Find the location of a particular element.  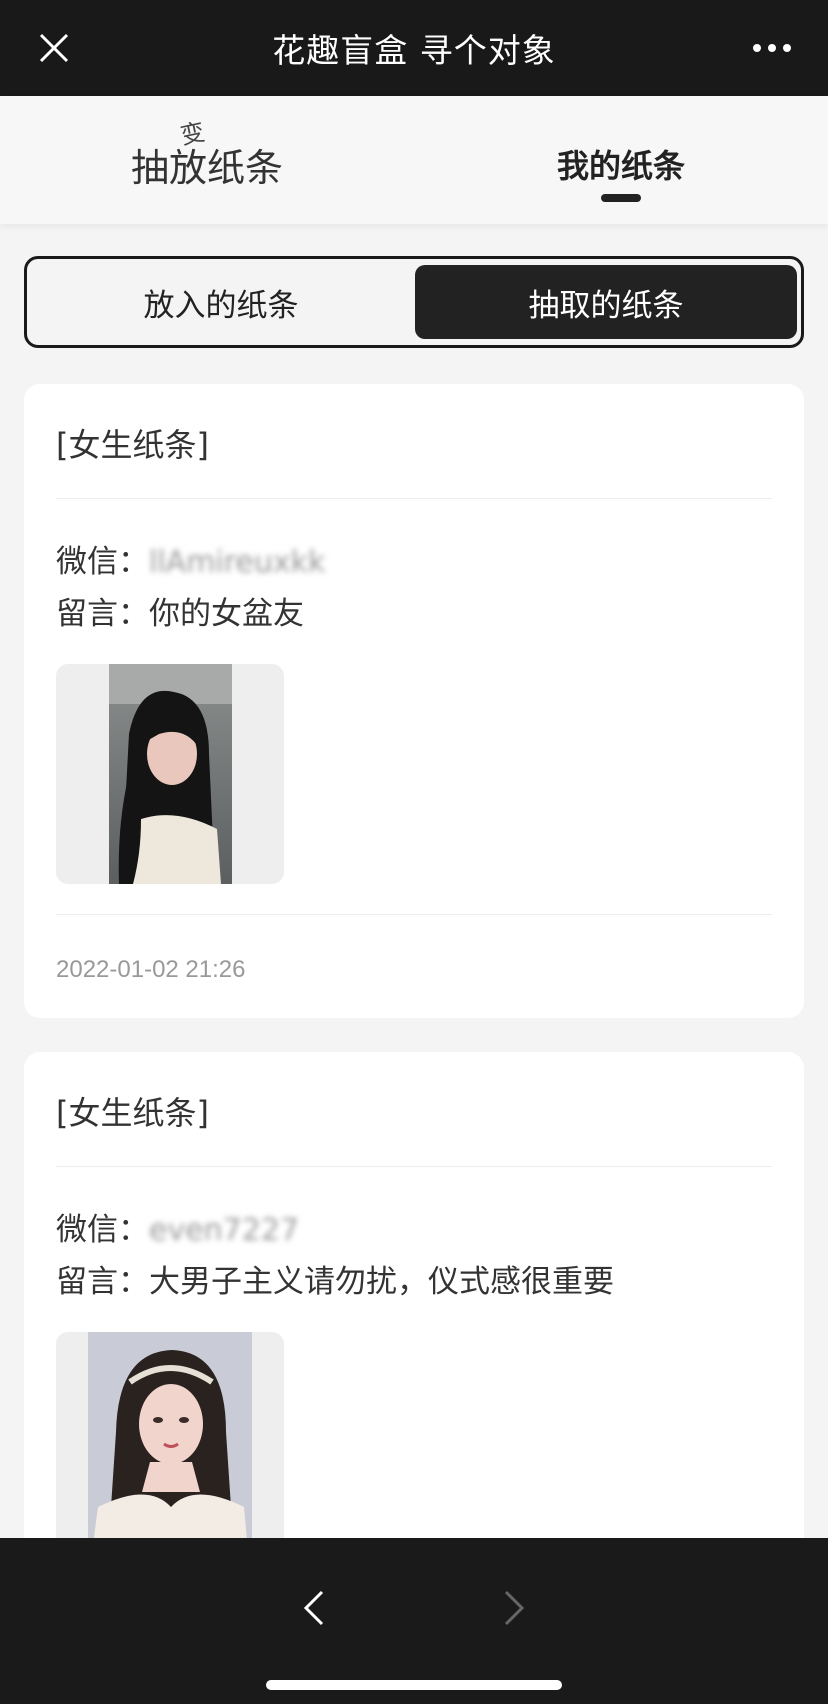

message-row: 留言：你的女盆友 is located at coordinates (180, 610).